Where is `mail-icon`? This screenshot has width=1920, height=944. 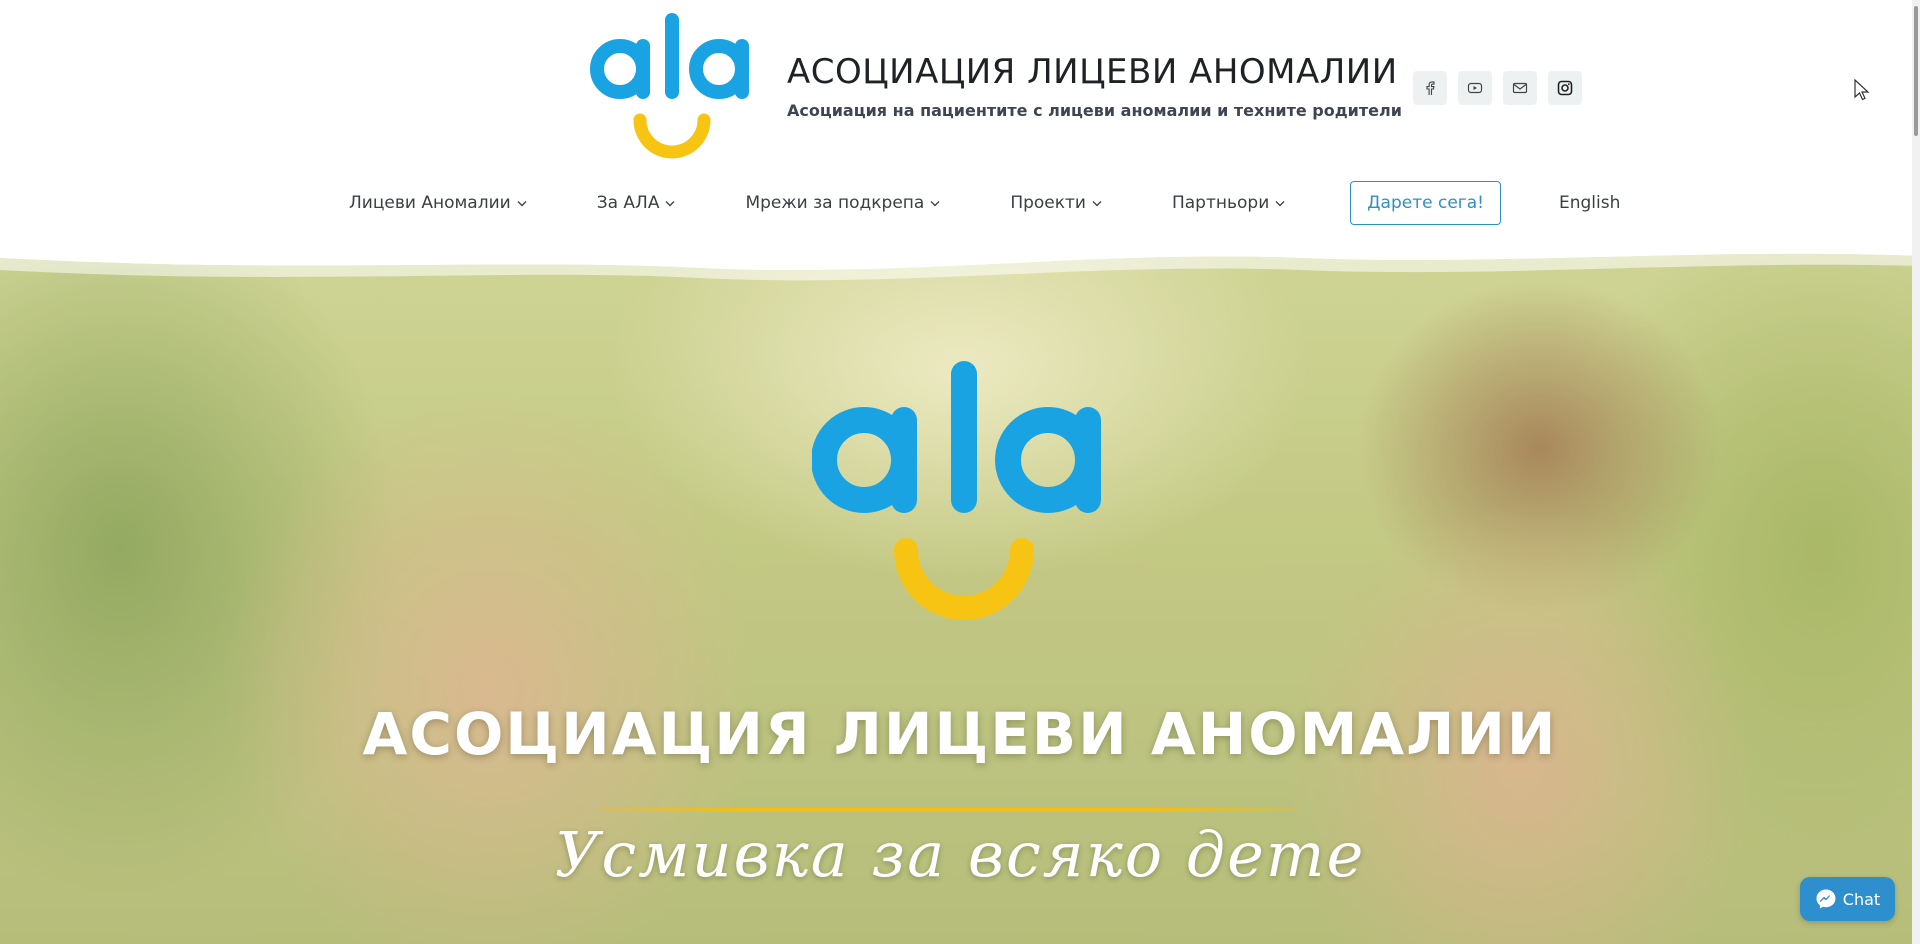
mail-icon is located at coordinates (1520, 88).